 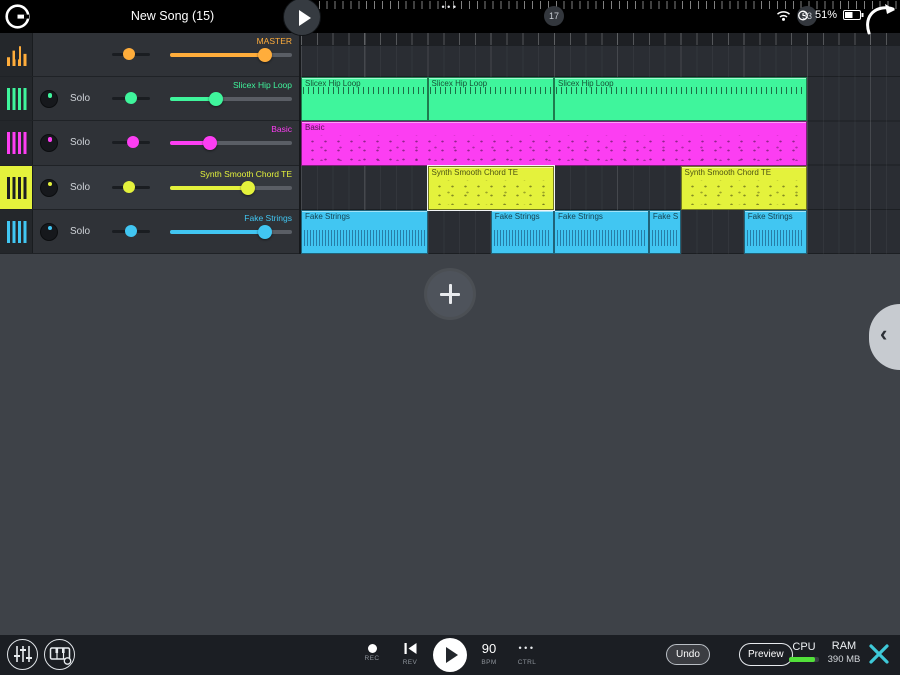 I want to click on track-row: MASTER, so click(x=149, y=55).